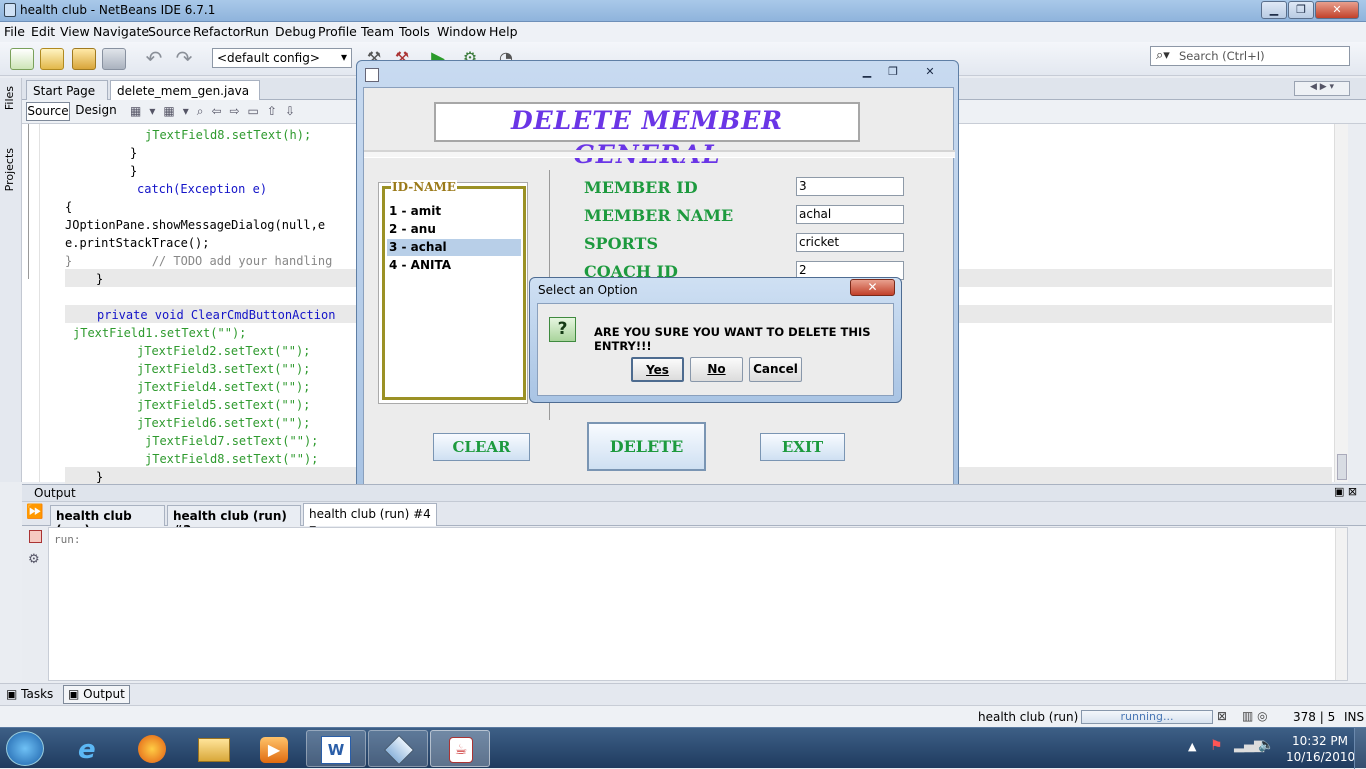 This screenshot has height=769, width=1366. I want to click on settings-icon: ⚙, so click(34, 559).